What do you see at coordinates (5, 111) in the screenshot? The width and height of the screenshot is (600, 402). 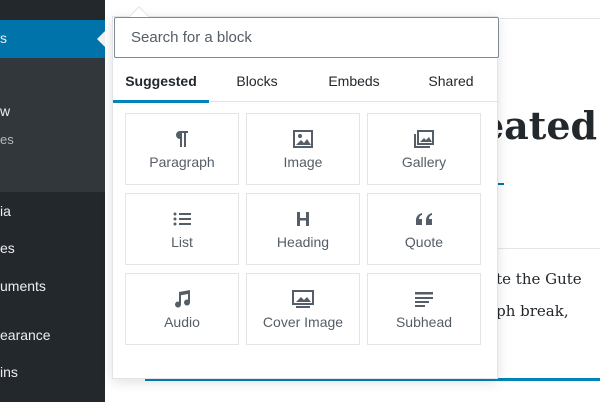 I see `submenu-item-label: w` at bounding box center [5, 111].